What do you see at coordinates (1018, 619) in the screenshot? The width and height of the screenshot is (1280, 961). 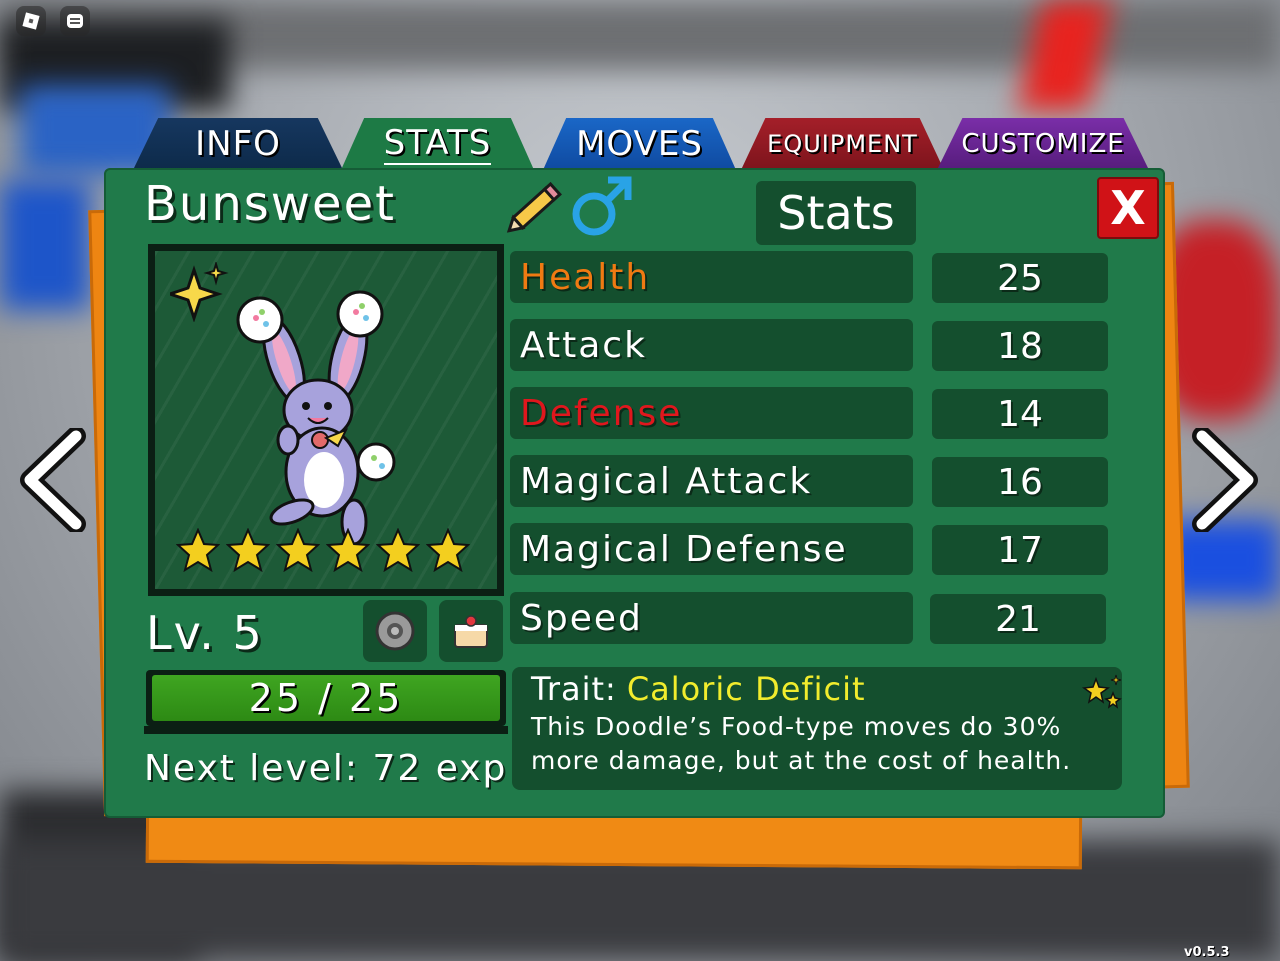 I see `stat-value-speed: 21` at bounding box center [1018, 619].